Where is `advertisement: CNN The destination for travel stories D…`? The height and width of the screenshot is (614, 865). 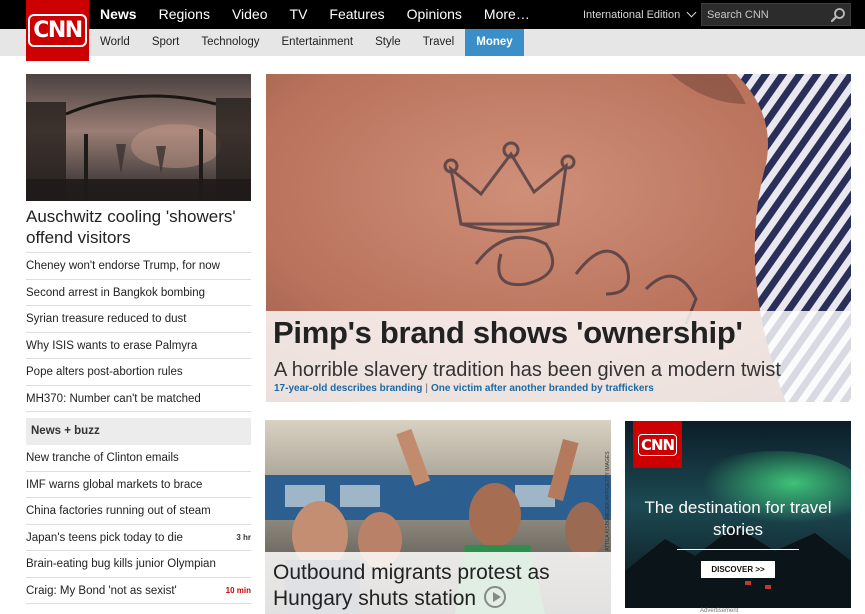
advertisement: CNN The destination for travel stories D… is located at coordinates (738, 514).